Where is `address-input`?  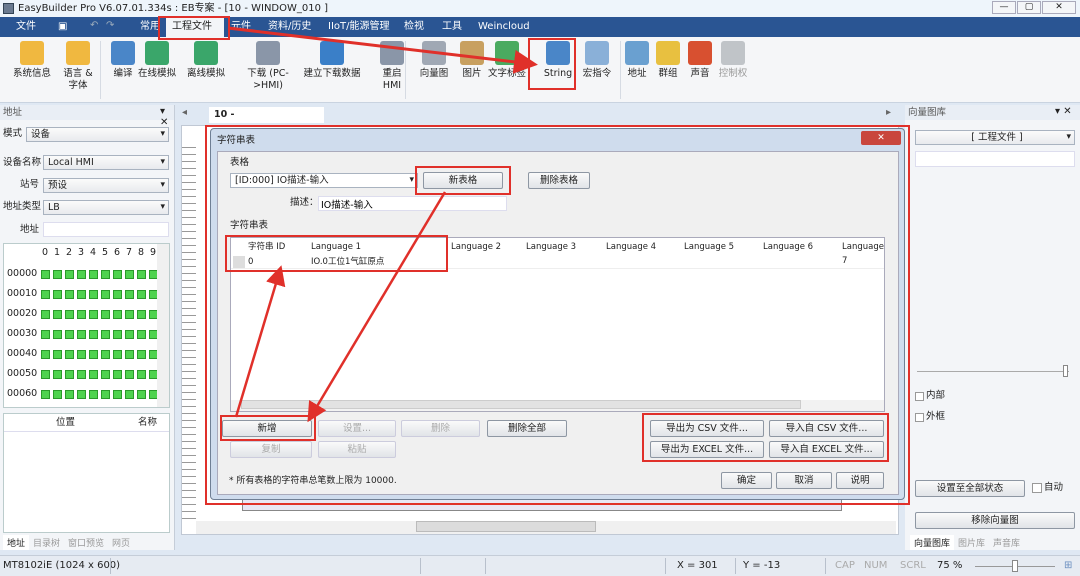
address-input is located at coordinates (106, 229).